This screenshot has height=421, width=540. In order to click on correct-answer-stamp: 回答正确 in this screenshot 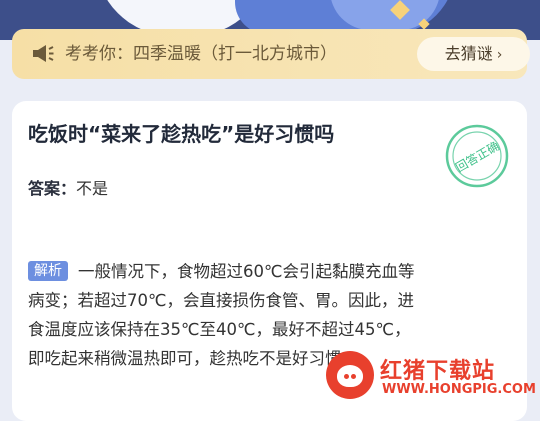, I will do `click(477, 156)`.